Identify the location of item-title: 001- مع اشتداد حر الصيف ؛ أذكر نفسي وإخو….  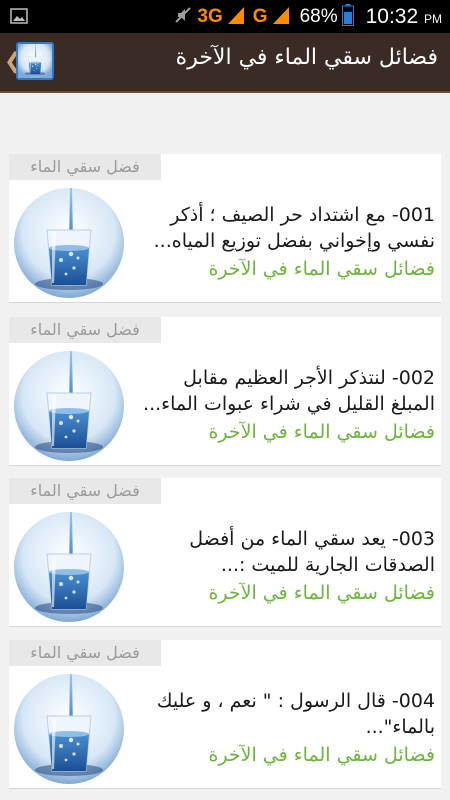
(294, 228).